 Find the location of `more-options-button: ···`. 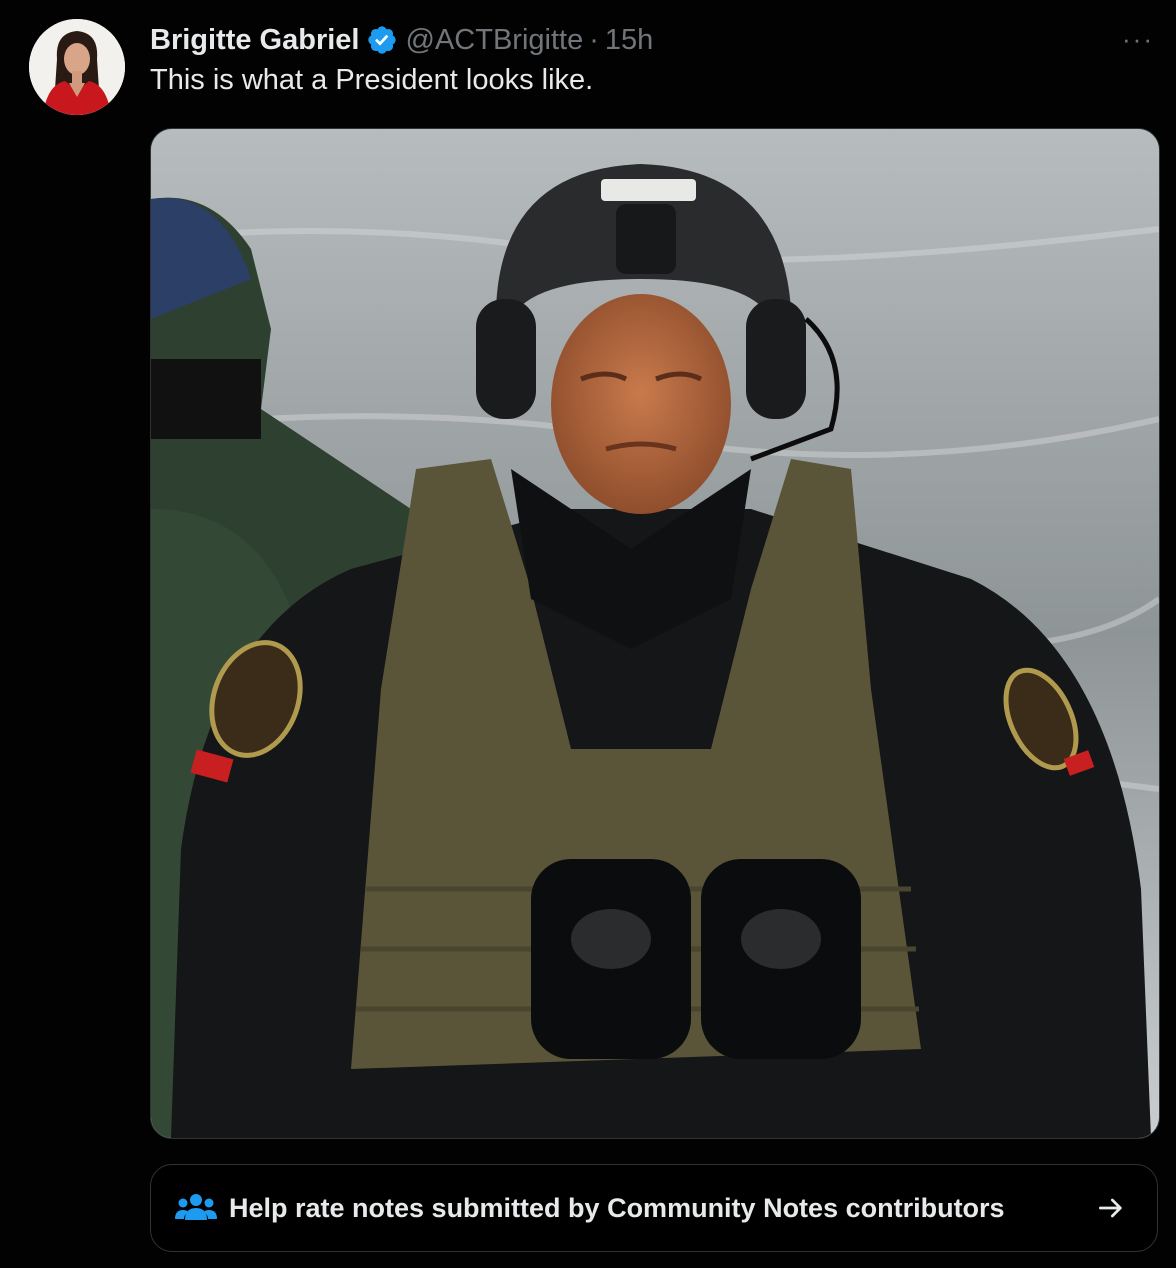

more-options-button: ··· is located at coordinates (1138, 39).